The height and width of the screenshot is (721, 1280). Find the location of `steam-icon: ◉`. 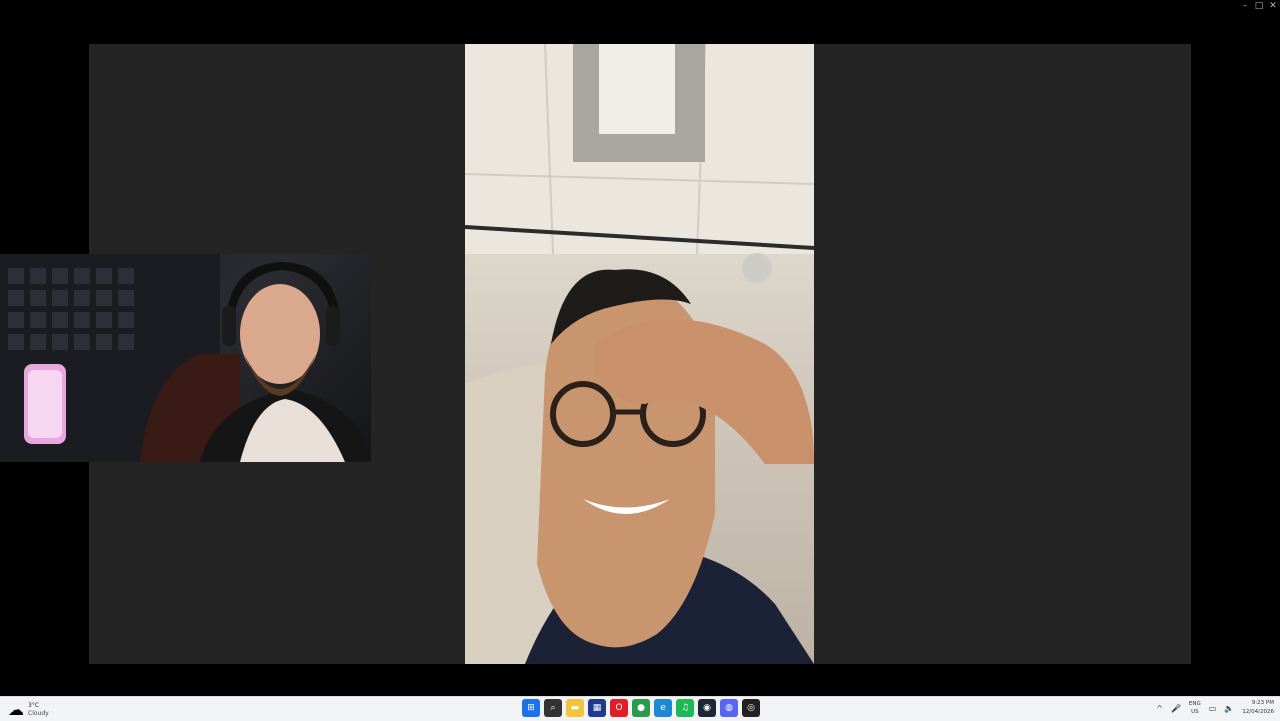

steam-icon: ◉ is located at coordinates (707, 708).